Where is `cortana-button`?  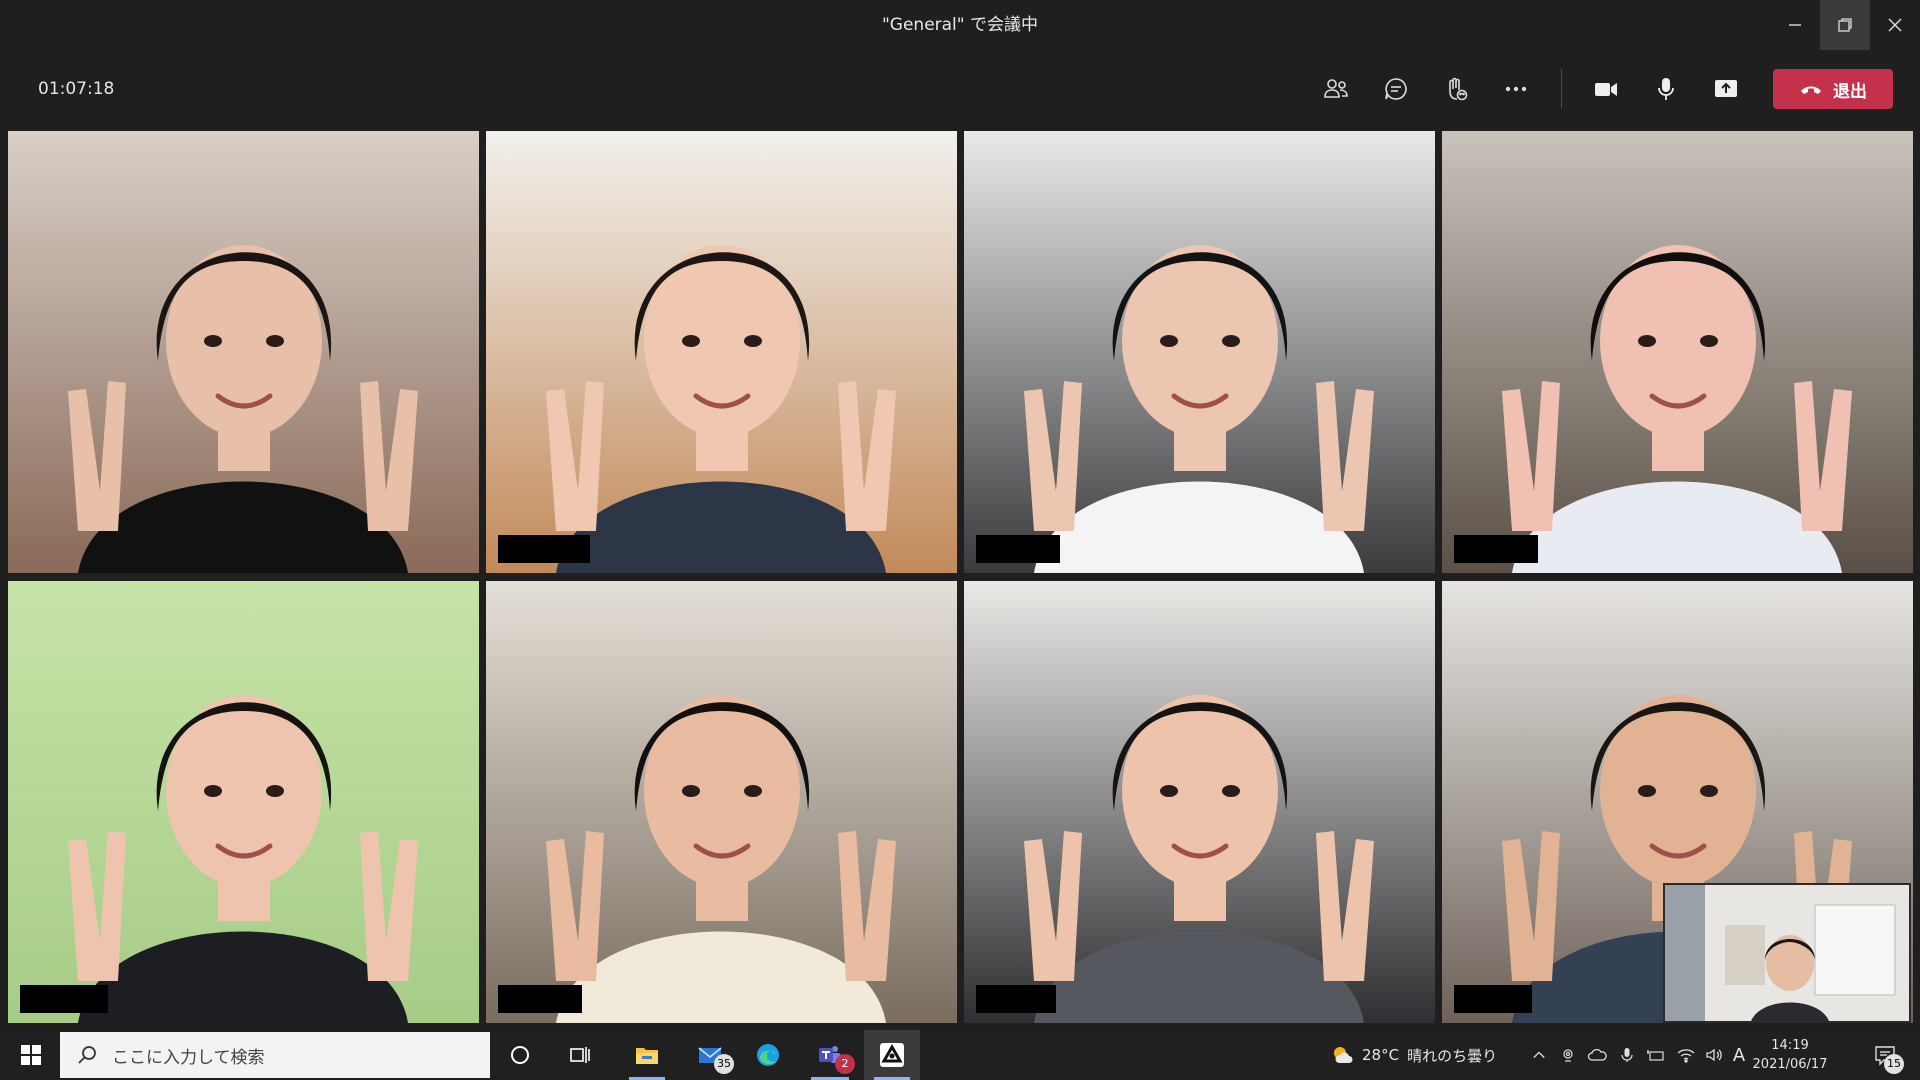
cortana-button is located at coordinates (520, 1055).